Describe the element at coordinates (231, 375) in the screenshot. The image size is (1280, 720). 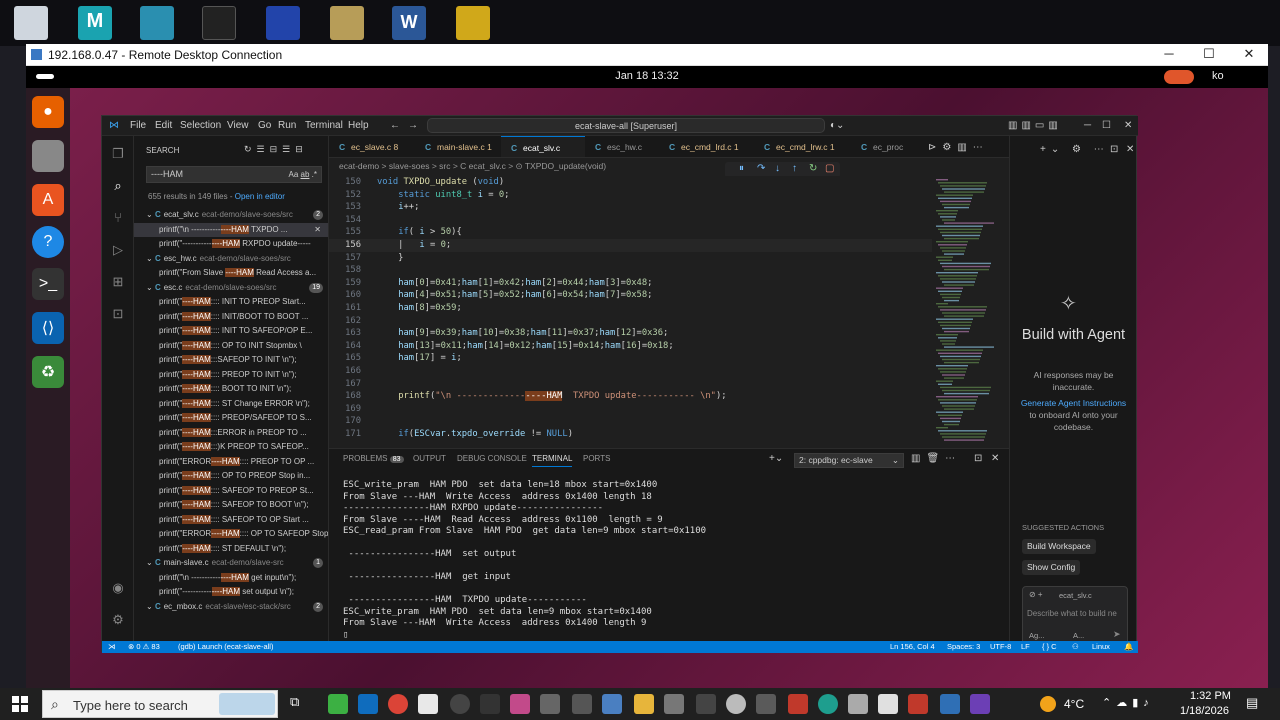
I see `search-match-row: printf("----HAM:::: PREOP TO INIT \n");` at that location.